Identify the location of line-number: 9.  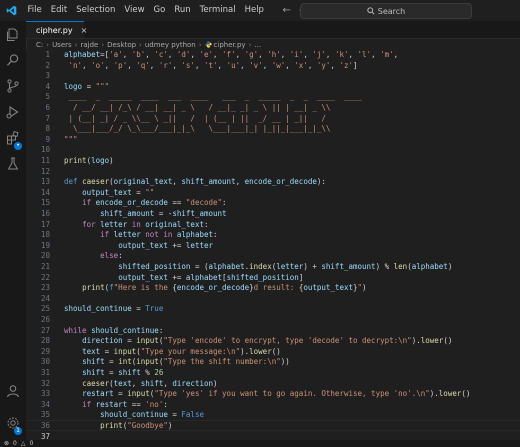
(47, 139).